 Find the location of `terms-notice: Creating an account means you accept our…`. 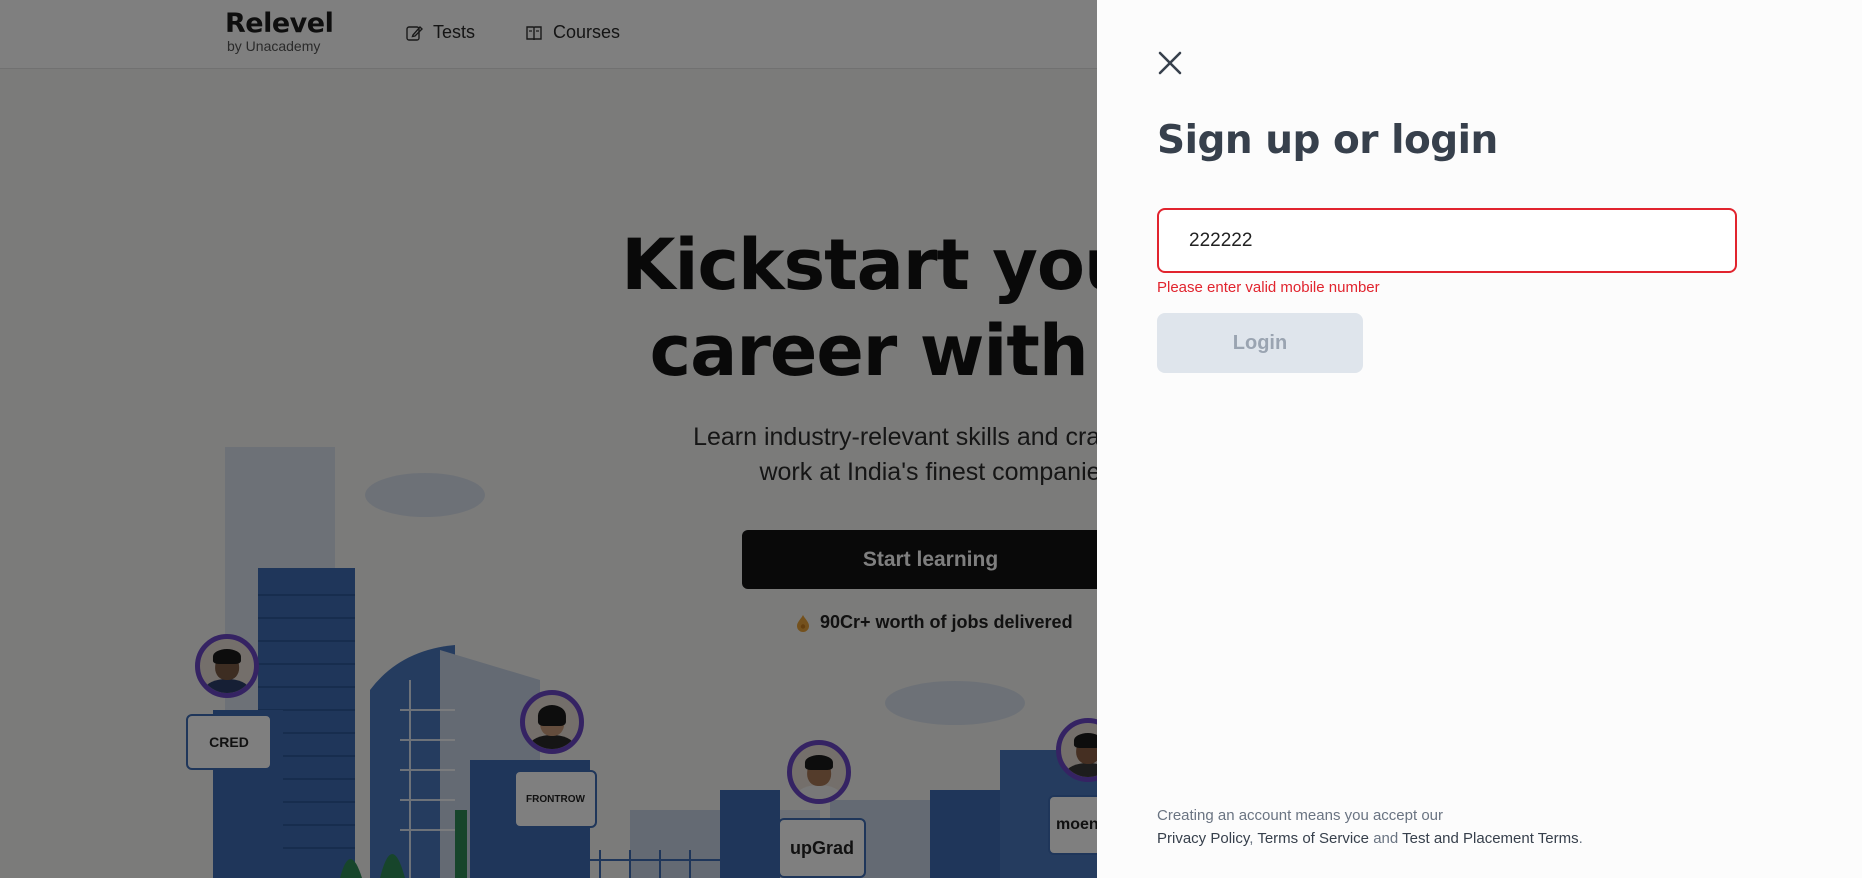

terms-notice: Creating an account means you accept our… is located at coordinates (1370, 827).